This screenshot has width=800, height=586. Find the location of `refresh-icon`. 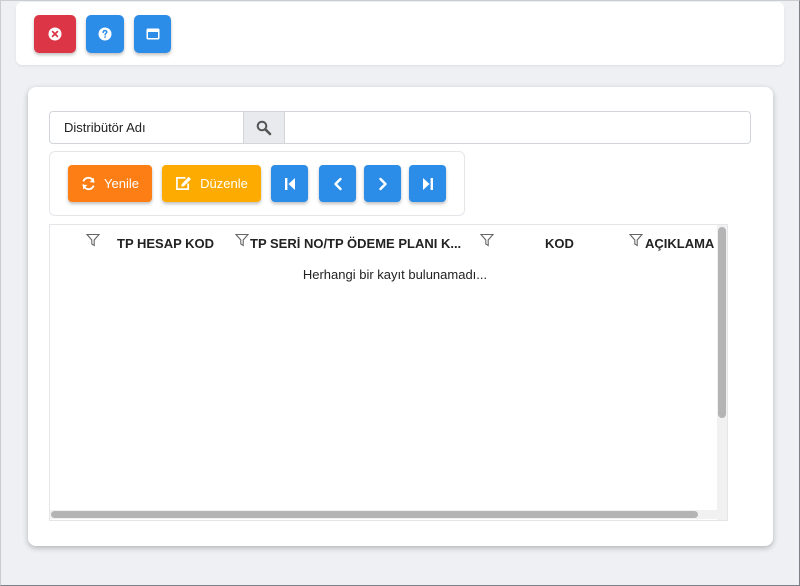

refresh-icon is located at coordinates (88, 183).